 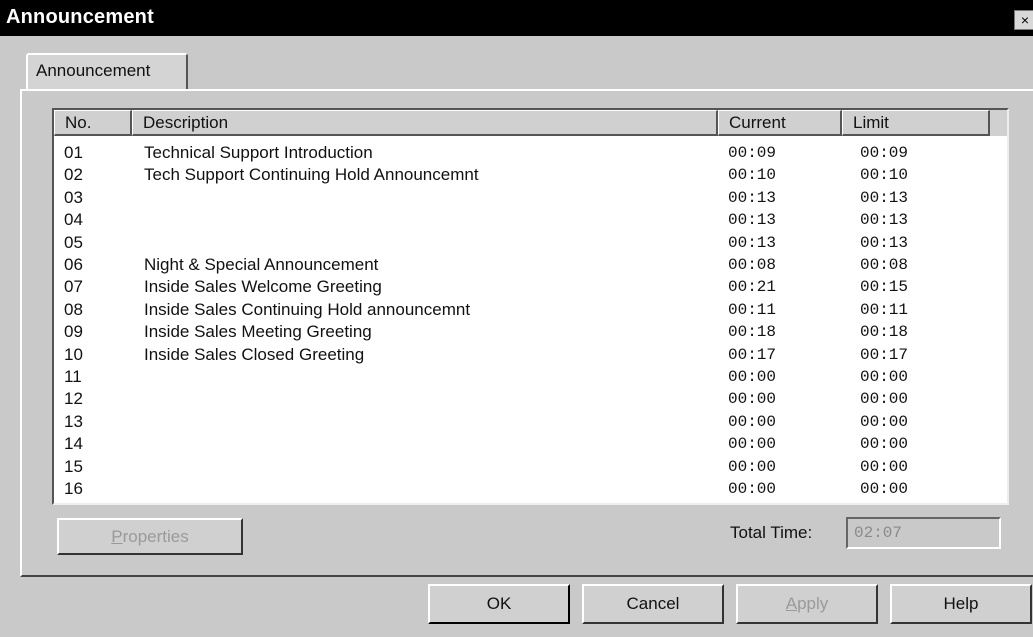 What do you see at coordinates (311, 175) in the screenshot?
I see `row-description: Tech Support Continuing Hold Announcemnt` at bounding box center [311, 175].